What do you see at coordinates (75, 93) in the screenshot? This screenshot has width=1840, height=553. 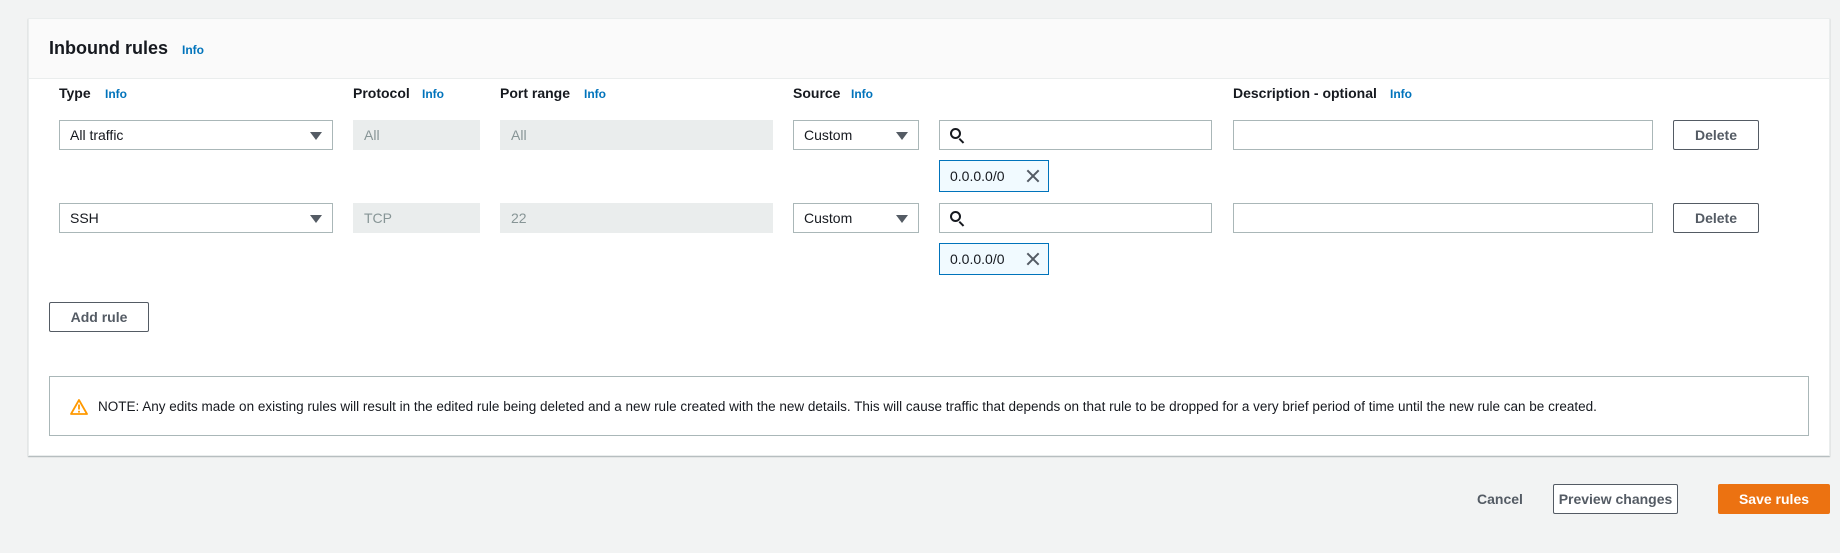 I see `column-header-type: Type` at bounding box center [75, 93].